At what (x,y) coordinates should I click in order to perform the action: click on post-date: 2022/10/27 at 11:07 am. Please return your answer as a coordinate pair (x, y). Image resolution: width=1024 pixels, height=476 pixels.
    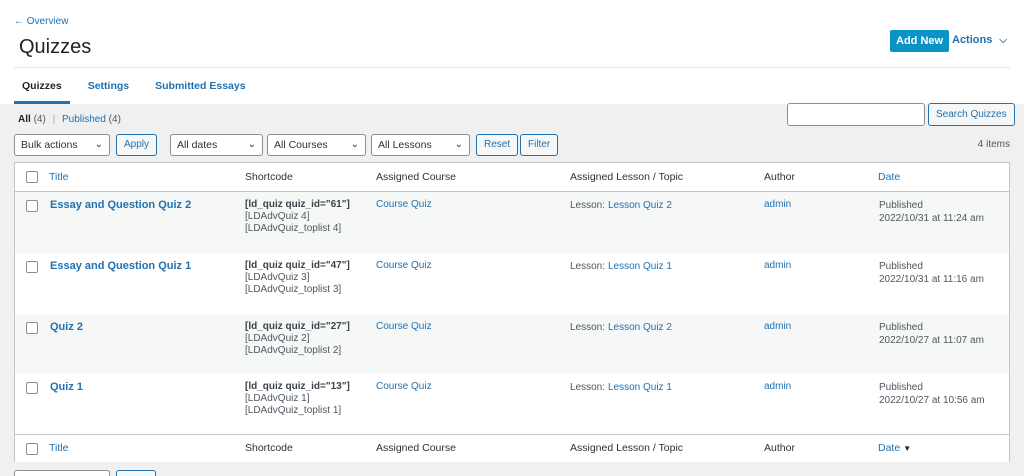
    Looking at the image, I should click on (931, 340).